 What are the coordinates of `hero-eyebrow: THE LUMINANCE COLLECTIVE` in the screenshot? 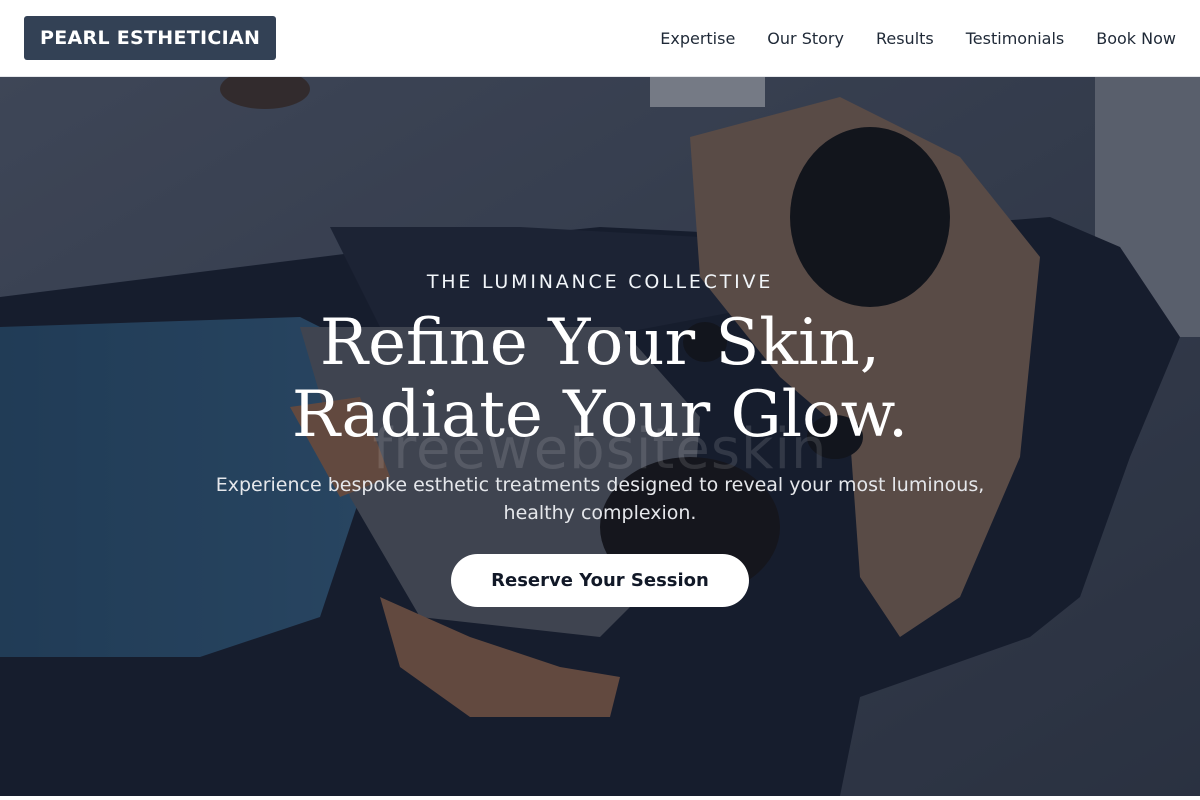 It's located at (600, 282).